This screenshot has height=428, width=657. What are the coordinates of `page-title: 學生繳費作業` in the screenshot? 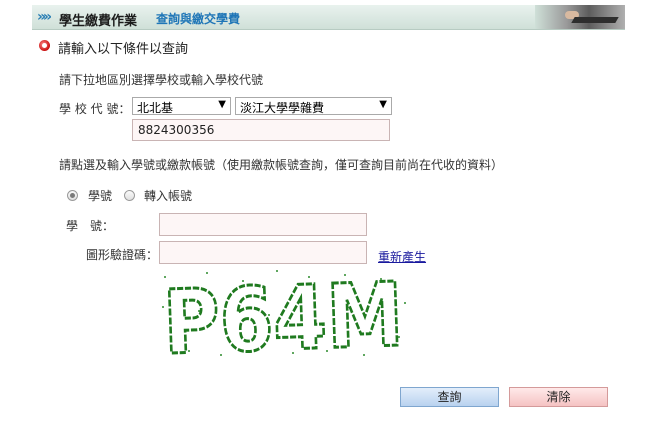 It's located at (98, 21).